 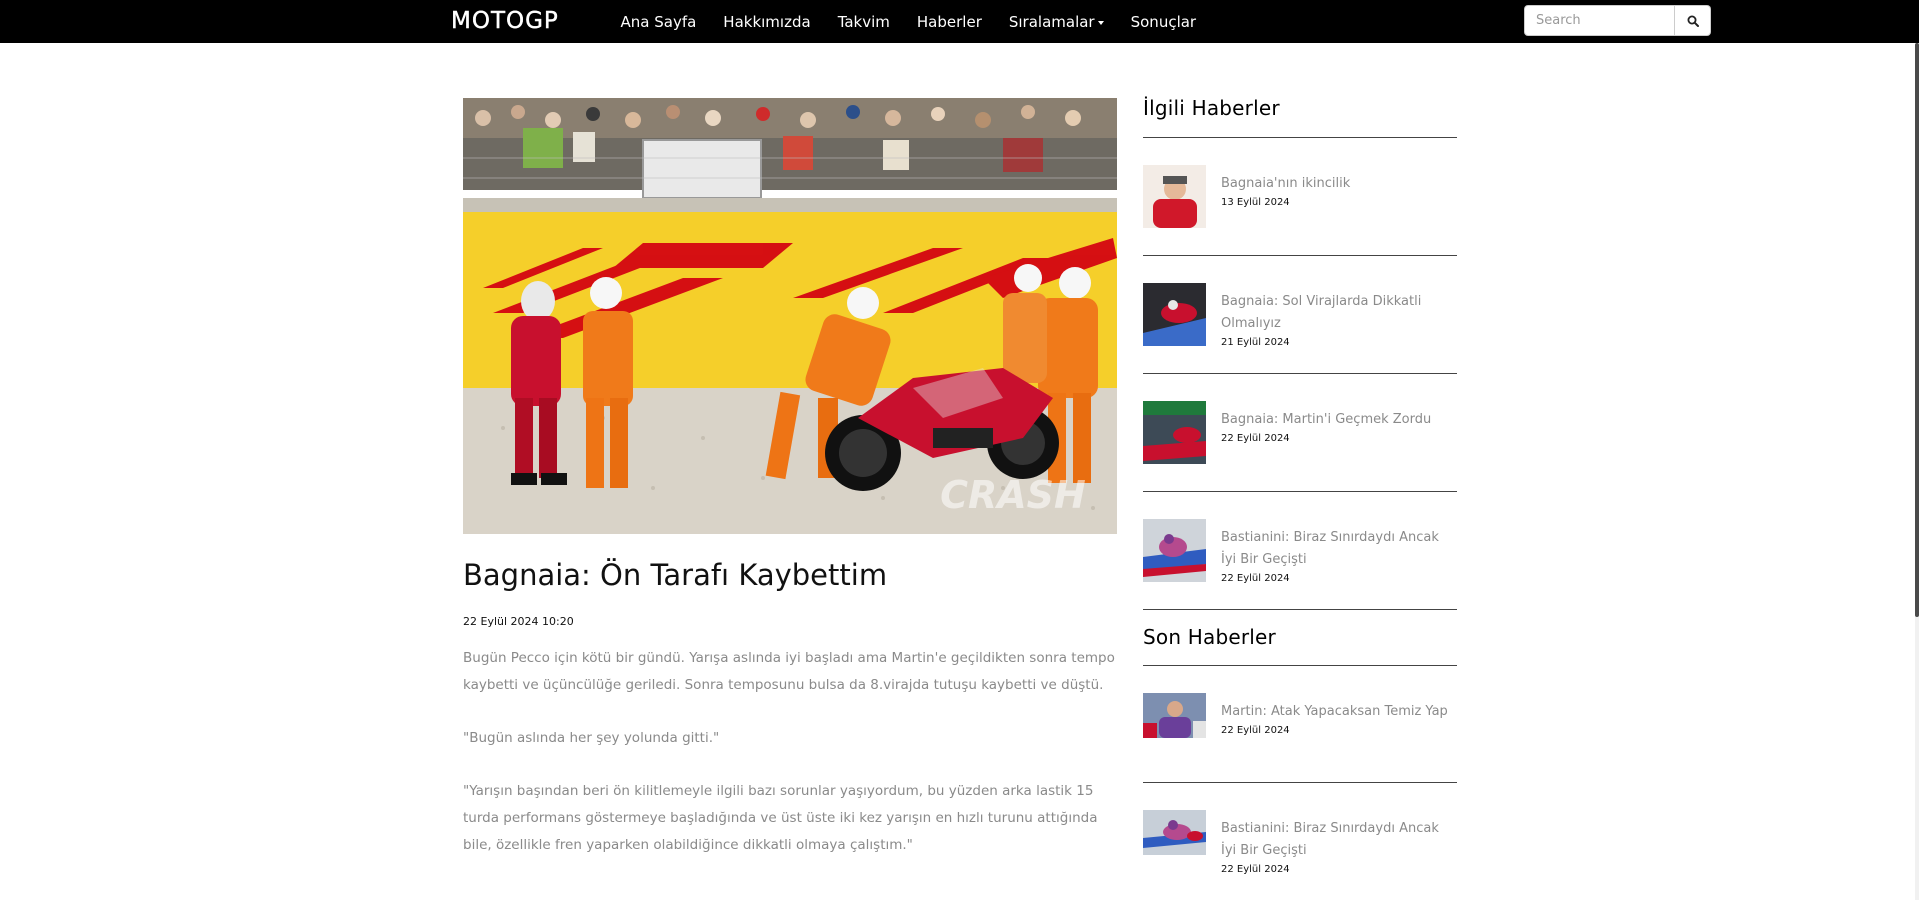 What do you see at coordinates (1599, 20) in the screenshot?
I see `search-input` at bounding box center [1599, 20].